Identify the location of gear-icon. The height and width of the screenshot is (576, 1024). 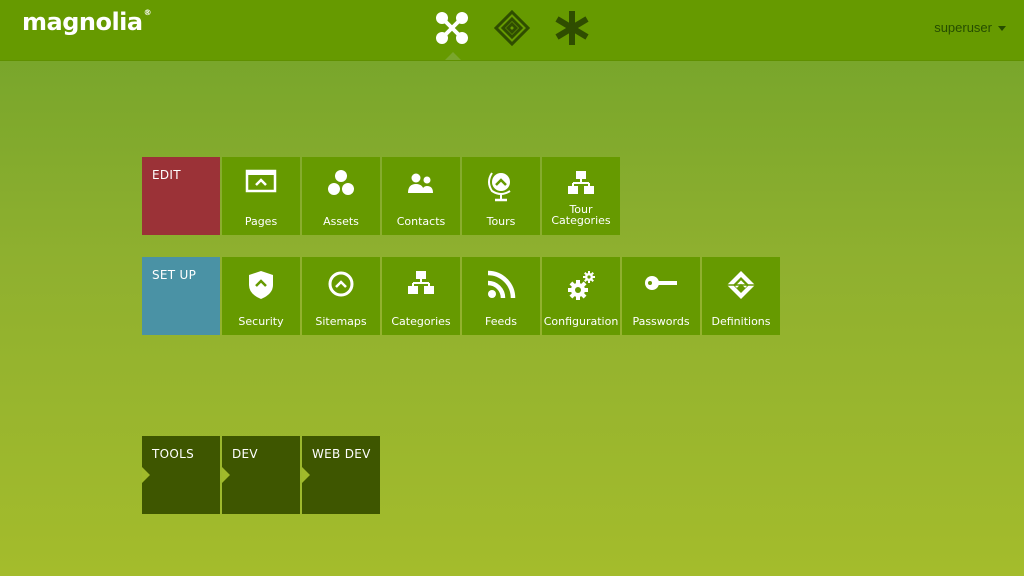
(581, 286).